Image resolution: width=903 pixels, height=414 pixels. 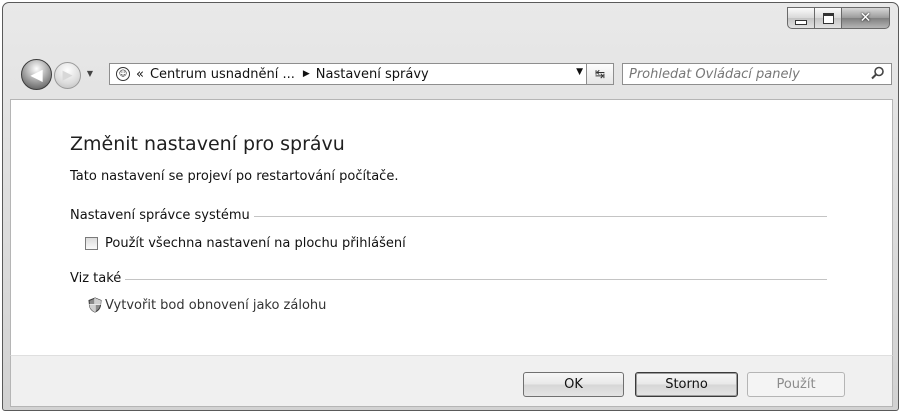 What do you see at coordinates (140, 74) in the screenshot?
I see `breadcrumb-overflow-chevrons: «` at bounding box center [140, 74].